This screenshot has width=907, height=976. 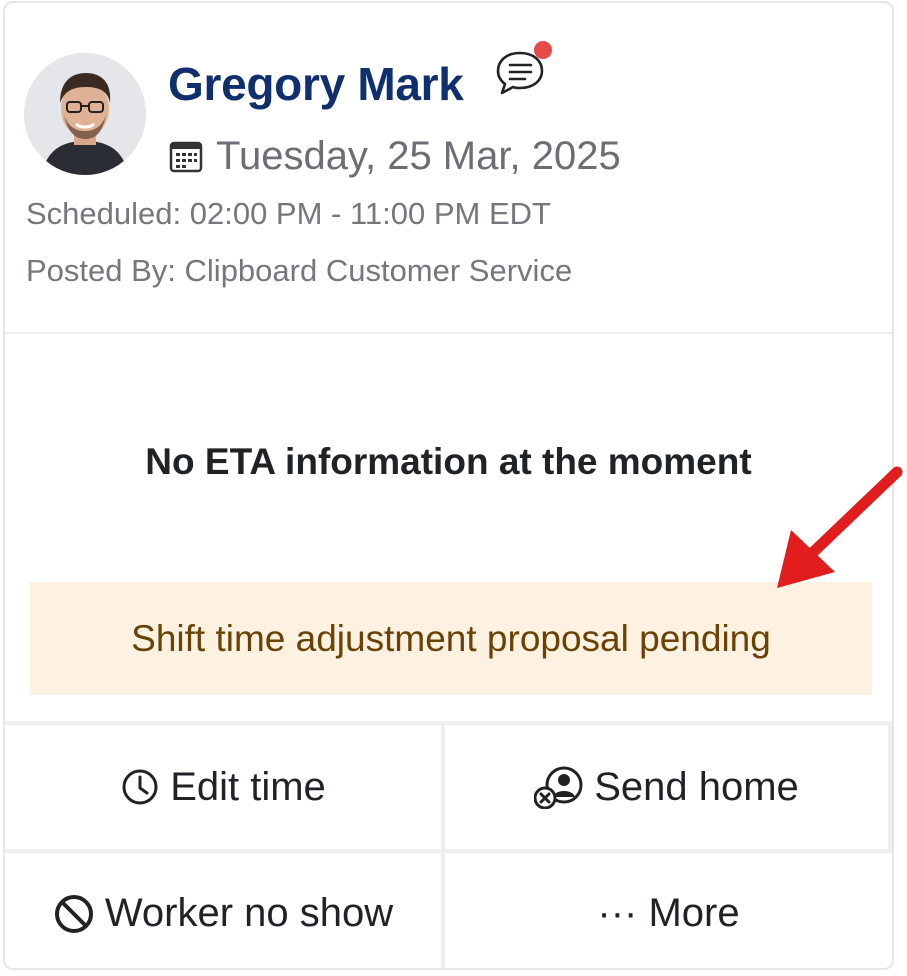 What do you see at coordinates (840, 527) in the screenshot?
I see `annotation-arrow-icon` at bounding box center [840, 527].